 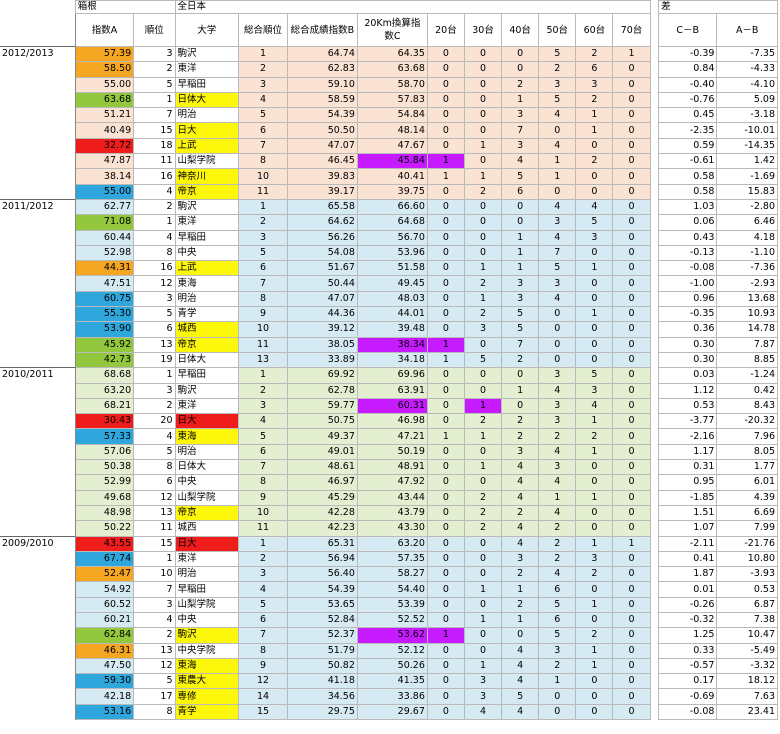 I want to click on university-cell: 帝京, so click(x=207, y=344).